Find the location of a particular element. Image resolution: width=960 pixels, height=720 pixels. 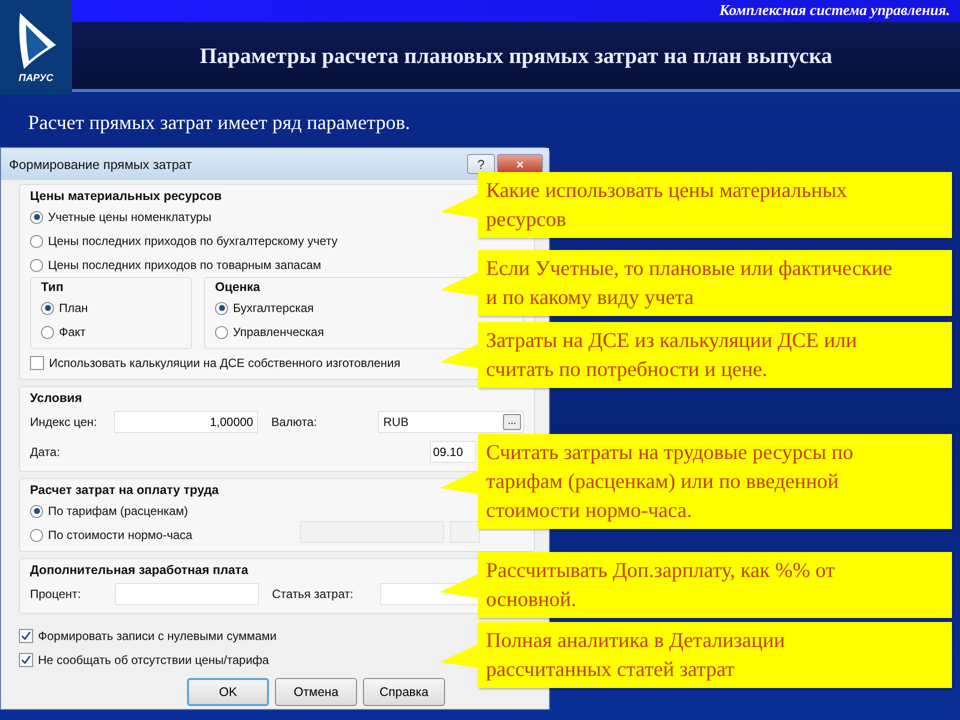

radio-label: Учетные цены номенклатуры is located at coordinates (130, 217).